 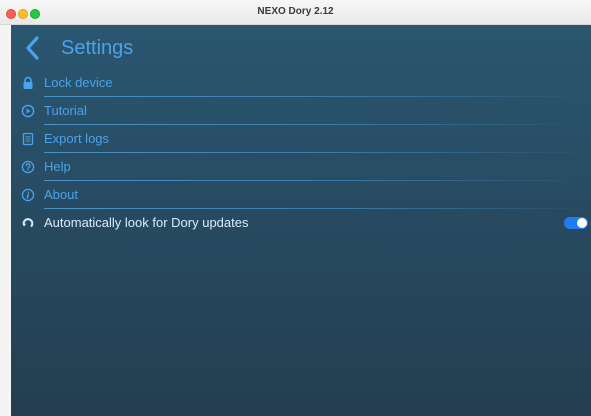 I want to click on auto-update-setting: Automatically look for Dory updates, so click(x=301, y=223).